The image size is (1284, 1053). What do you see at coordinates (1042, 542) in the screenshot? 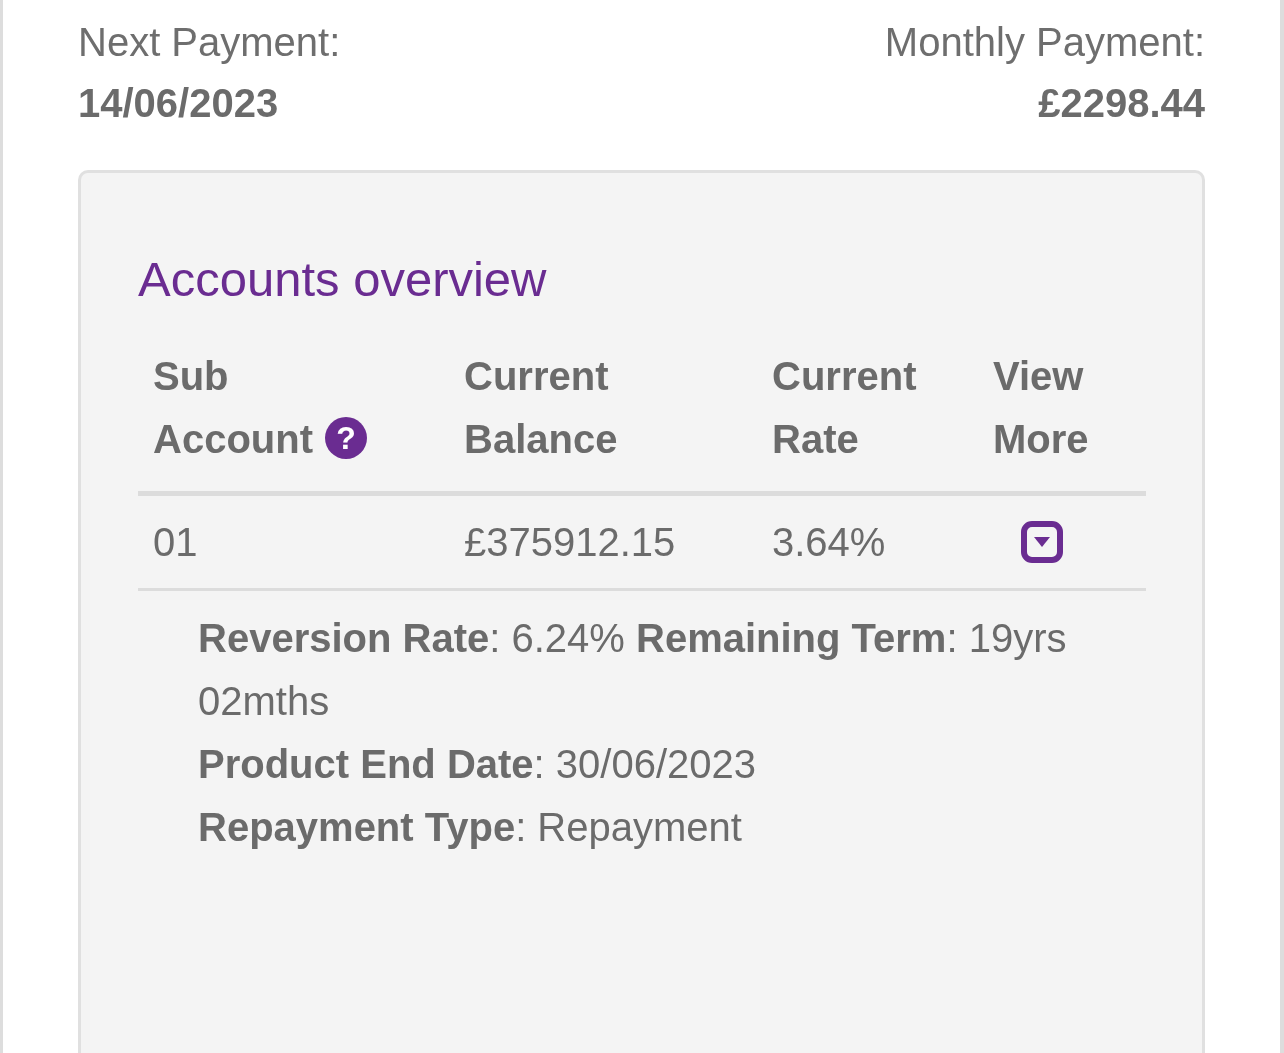
I see `dropdown-toggle-icon` at bounding box center [1042, 542].